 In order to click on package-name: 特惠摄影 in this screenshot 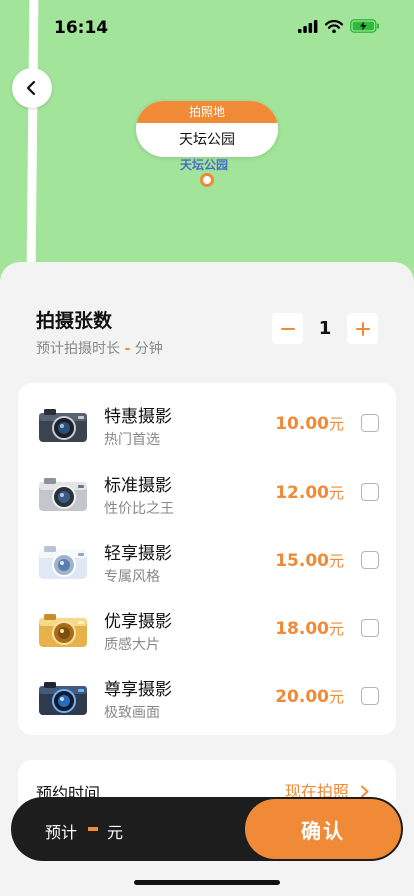, I will do `click(138, 417)`.